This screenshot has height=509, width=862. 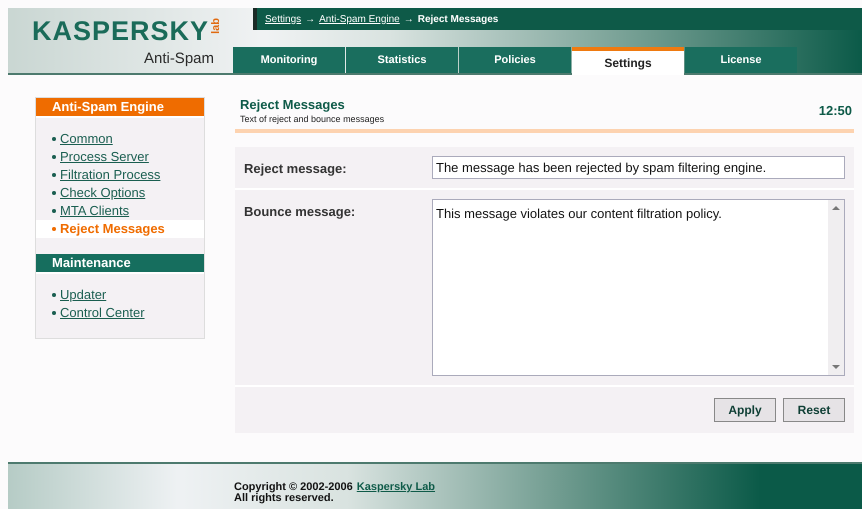 I want to click on sidebar-link: Process Server, so click(x=104, y=157).